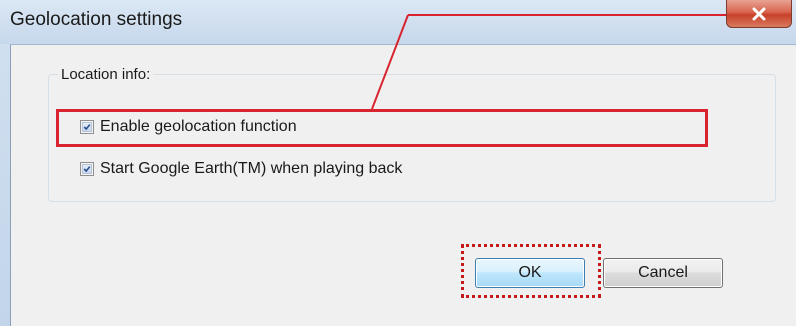 This screenshot has width=796, height=326. What do you see at coordinates (106, 74) in the screenshot?
I see `location-info-label: Location info:` at bounding box center [106, 74].